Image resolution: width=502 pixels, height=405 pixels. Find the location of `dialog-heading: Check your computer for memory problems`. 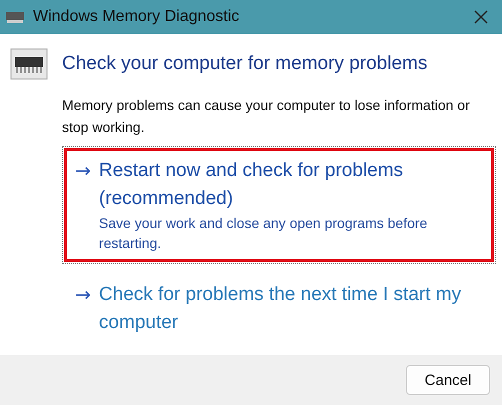

dialog-heading: Check your computer for memory problems is located at coordinates (245, 64).